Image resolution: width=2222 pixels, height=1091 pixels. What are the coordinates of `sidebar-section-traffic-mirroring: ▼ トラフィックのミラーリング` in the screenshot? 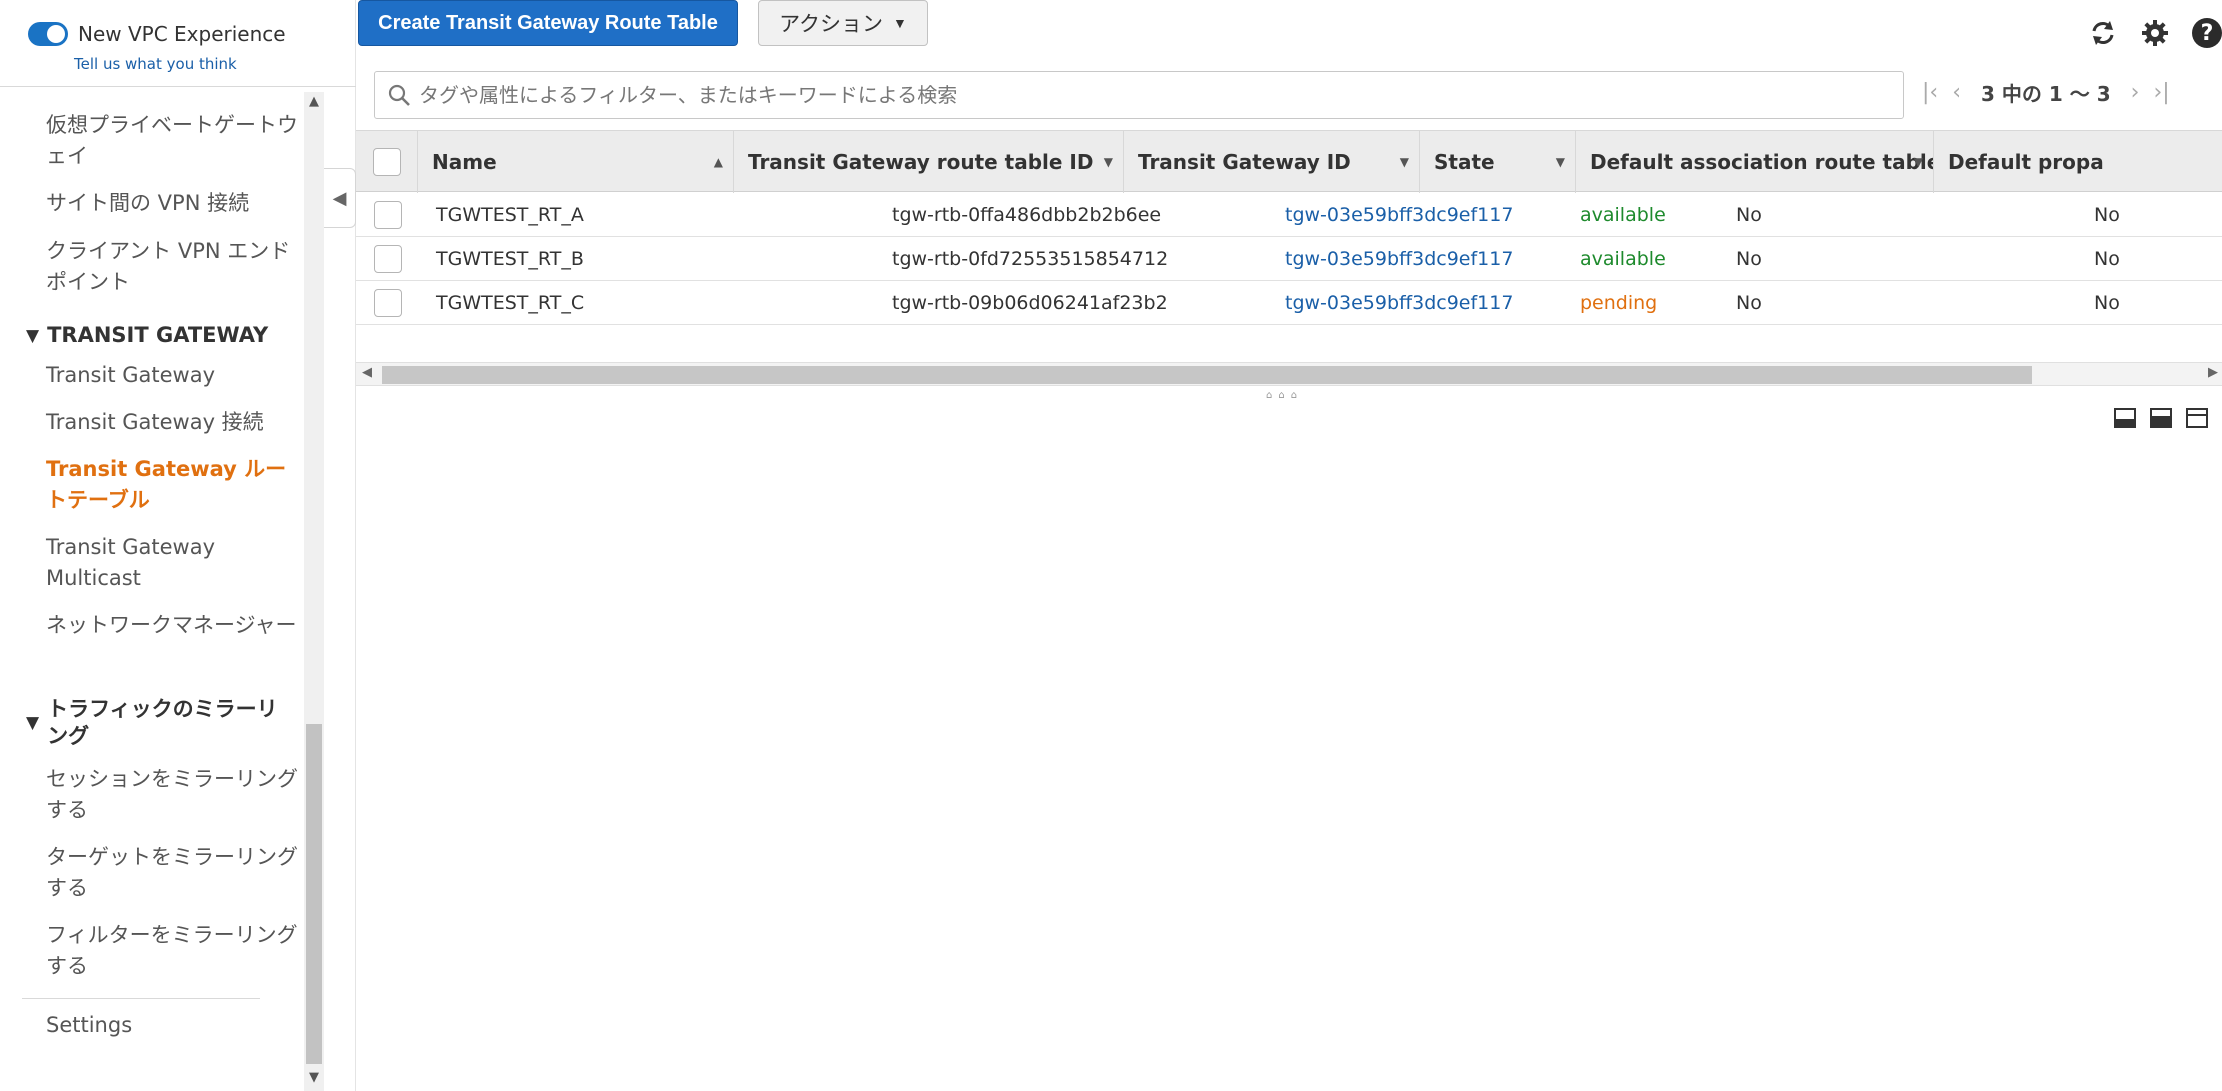 It's located at (166, 723).